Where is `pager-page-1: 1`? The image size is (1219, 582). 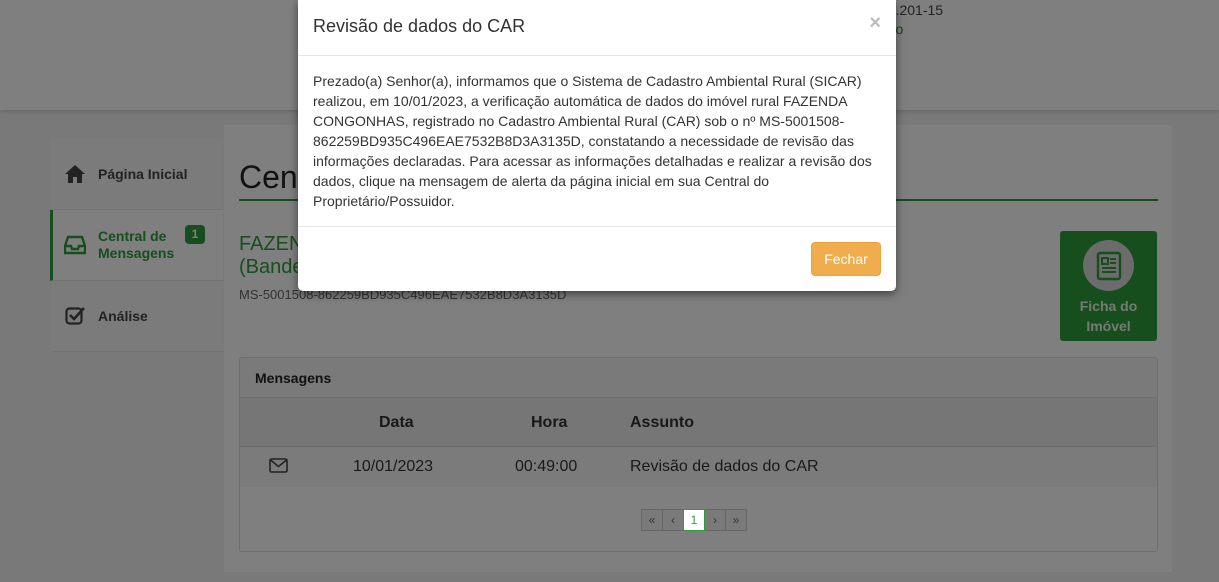 pager-page-1: 1 is located at coordinates (694, 520).